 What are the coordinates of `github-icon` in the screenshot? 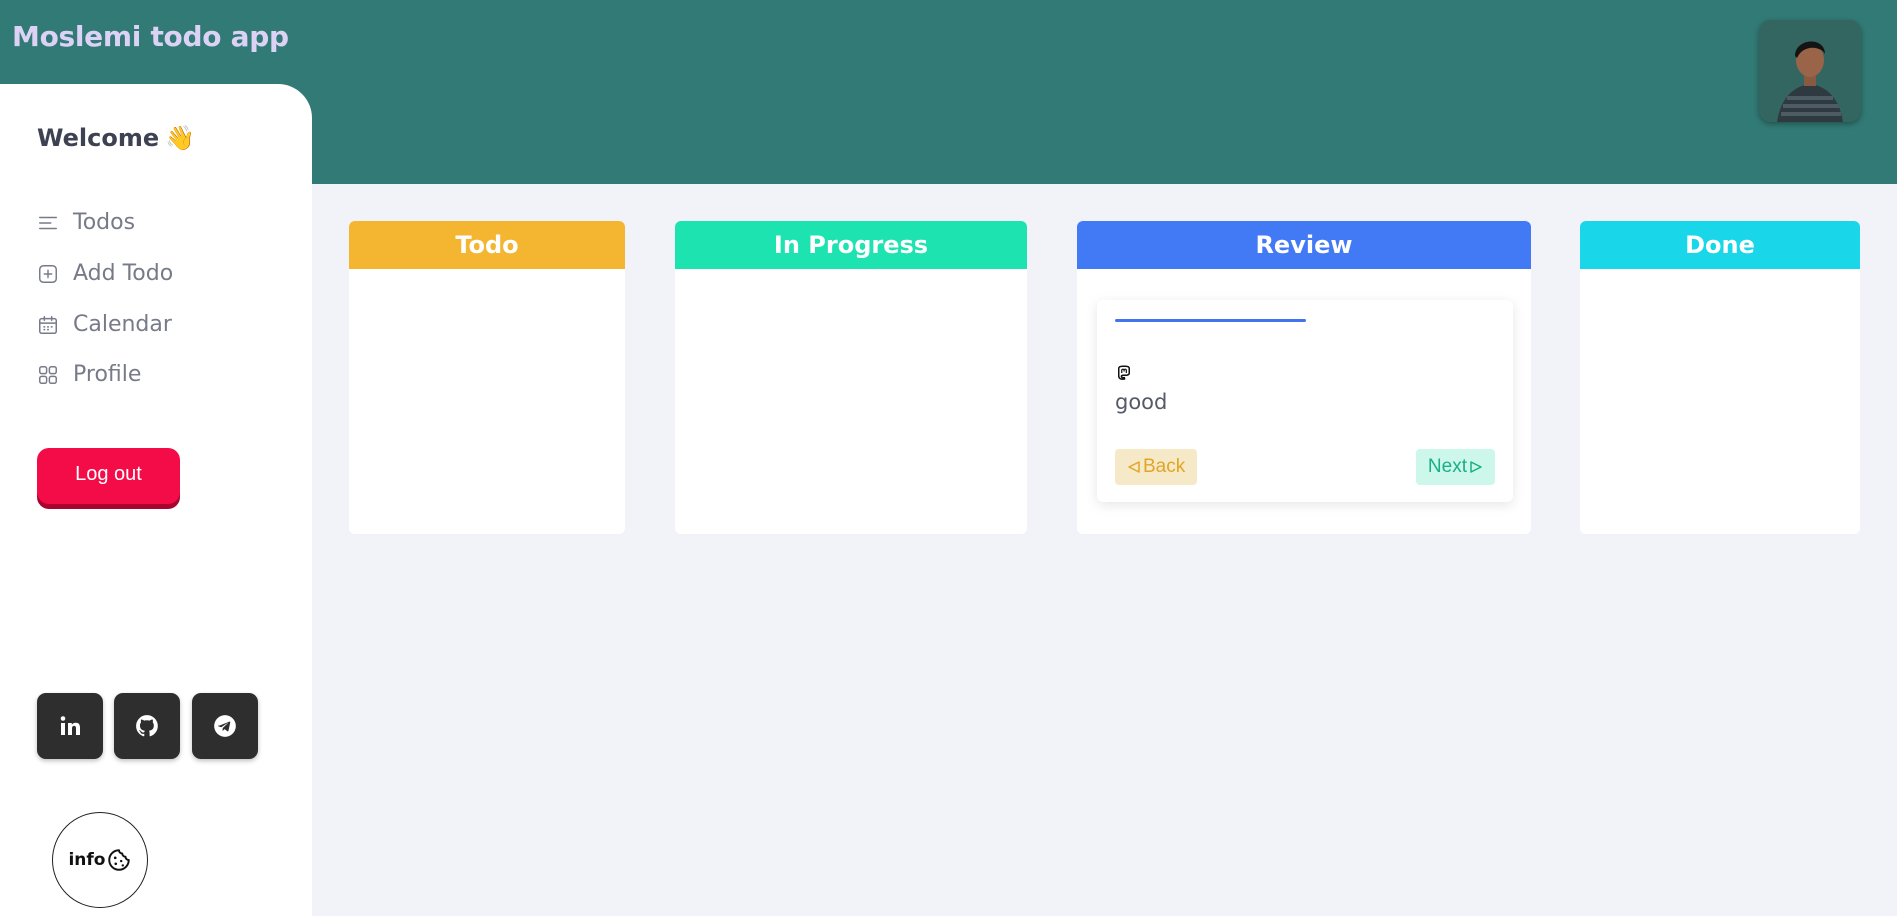 It's located at (147, 726).